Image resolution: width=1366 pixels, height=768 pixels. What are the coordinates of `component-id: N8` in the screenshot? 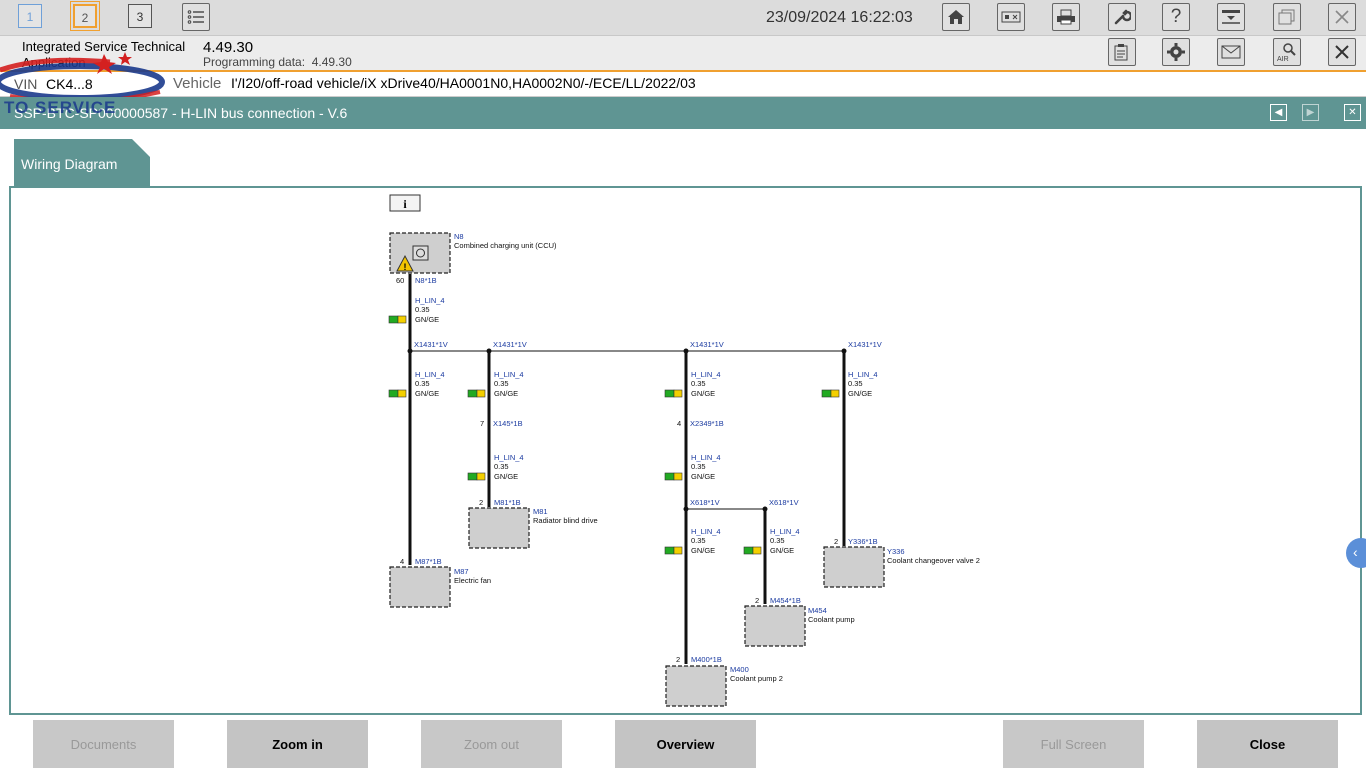 It's located at (459, 236).